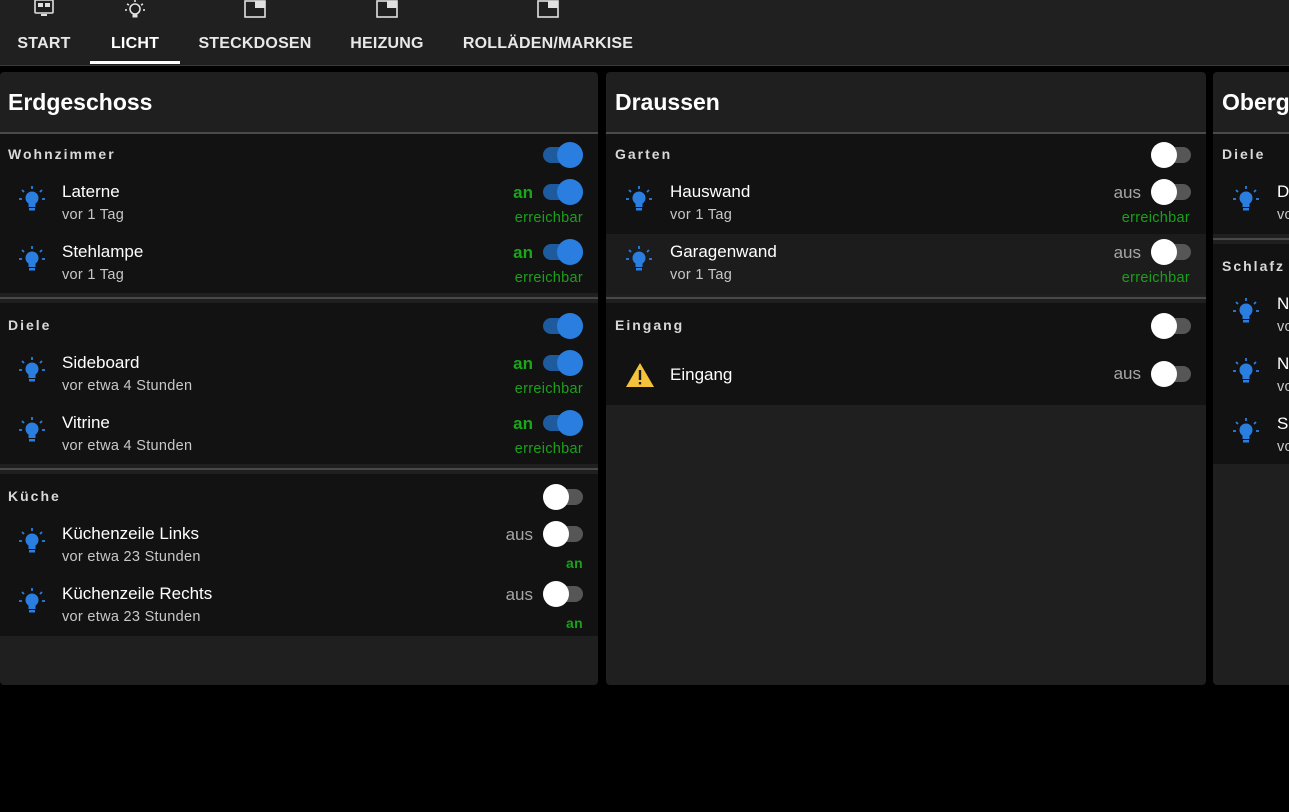 The width and height of the screenshot is (1289, 812). What do you see at coordinates (1255, 102) in the screenshot?
I see `card-title: Oberg` at bounding box center [1255, 102].